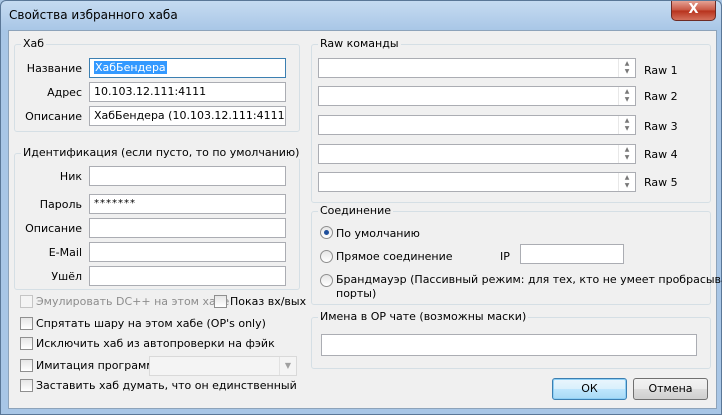  I want to click on raw-2-label: Raw 2, so click(661, 96).